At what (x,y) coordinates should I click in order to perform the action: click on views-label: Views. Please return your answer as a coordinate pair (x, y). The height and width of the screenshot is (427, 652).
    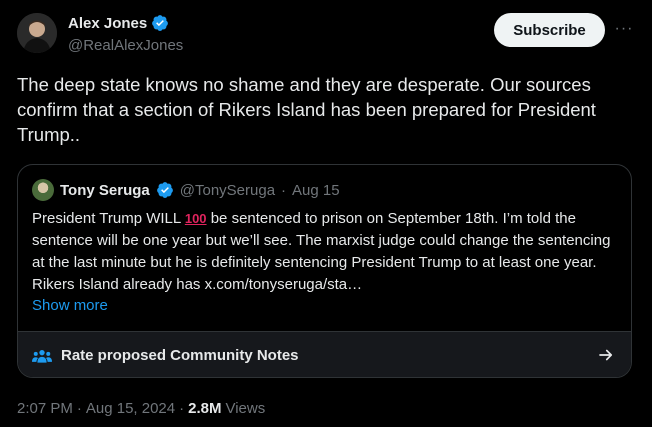
    Looking at the image, I should click on (245, 408).